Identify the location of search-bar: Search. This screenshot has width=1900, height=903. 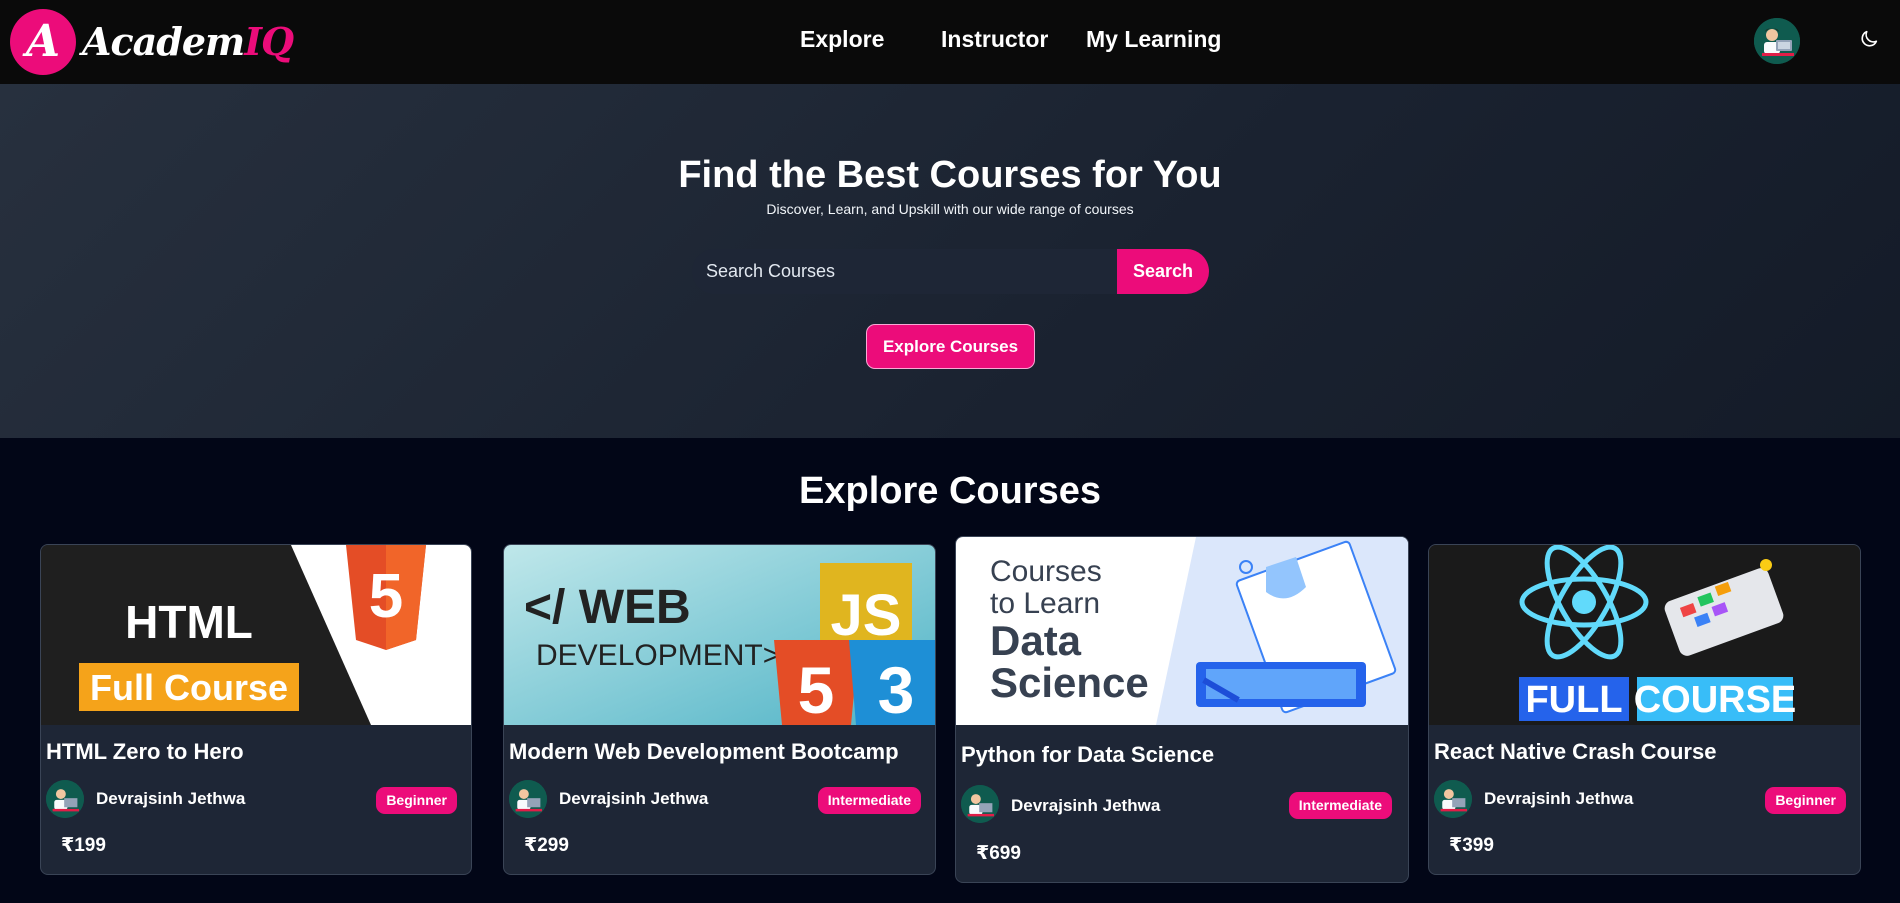
(950, 271).